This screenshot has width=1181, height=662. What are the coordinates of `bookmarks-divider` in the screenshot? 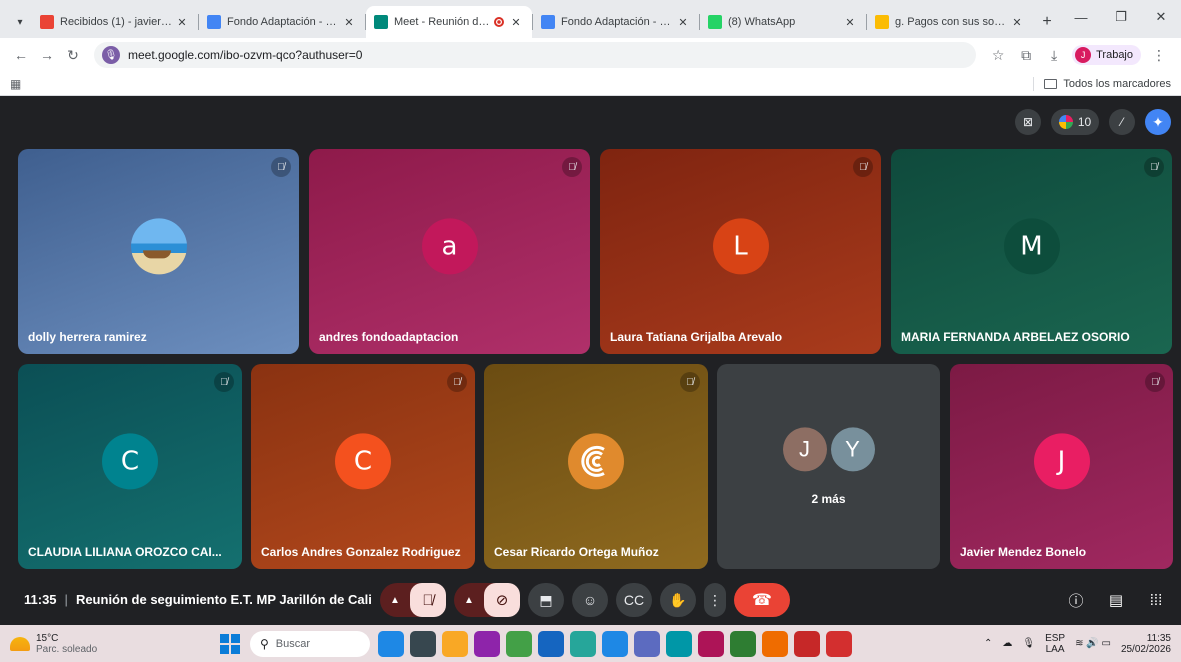 It's located at (1034, 83).